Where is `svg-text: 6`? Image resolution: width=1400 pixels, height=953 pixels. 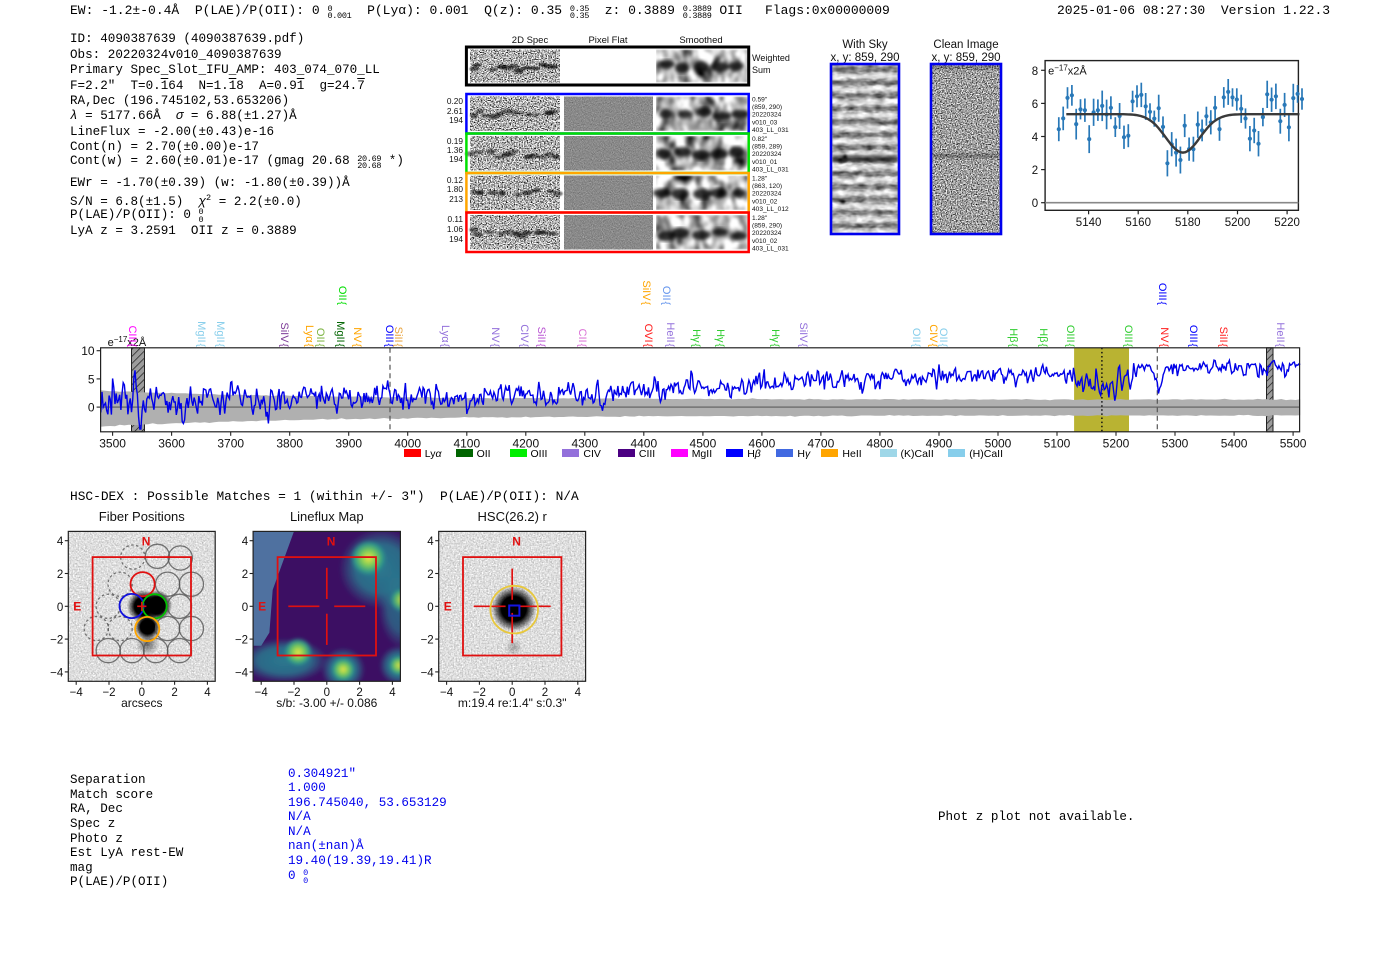 svg-text: 6 is located at coordinates (1035, 105).